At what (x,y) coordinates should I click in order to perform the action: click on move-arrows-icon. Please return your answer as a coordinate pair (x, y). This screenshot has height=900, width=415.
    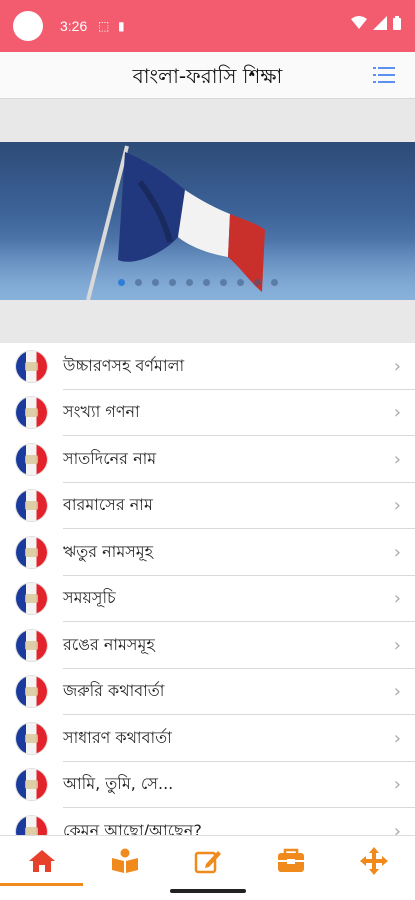
    Looking at the image, I should click on (373, 861).